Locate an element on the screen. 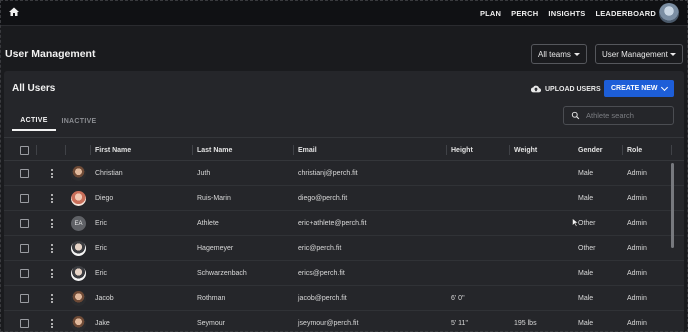  email-cell: jacob@perch.fit is located at coordinates (322, 298).